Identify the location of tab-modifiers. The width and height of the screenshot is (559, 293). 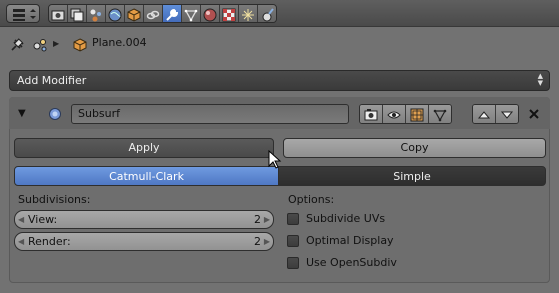
(172, 13).